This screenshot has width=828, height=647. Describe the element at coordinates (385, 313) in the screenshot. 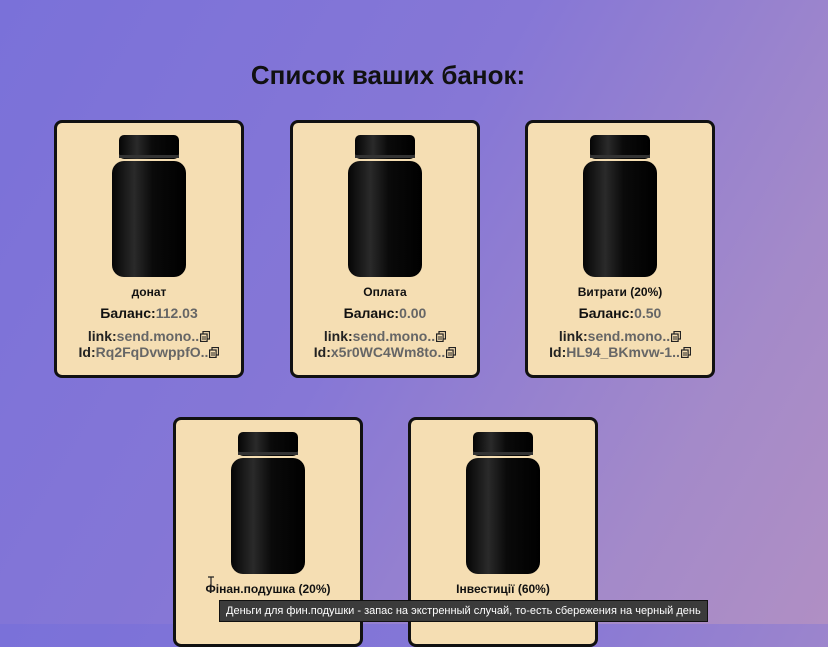

I see `jar-balance: Баланс:0.00` at that location.